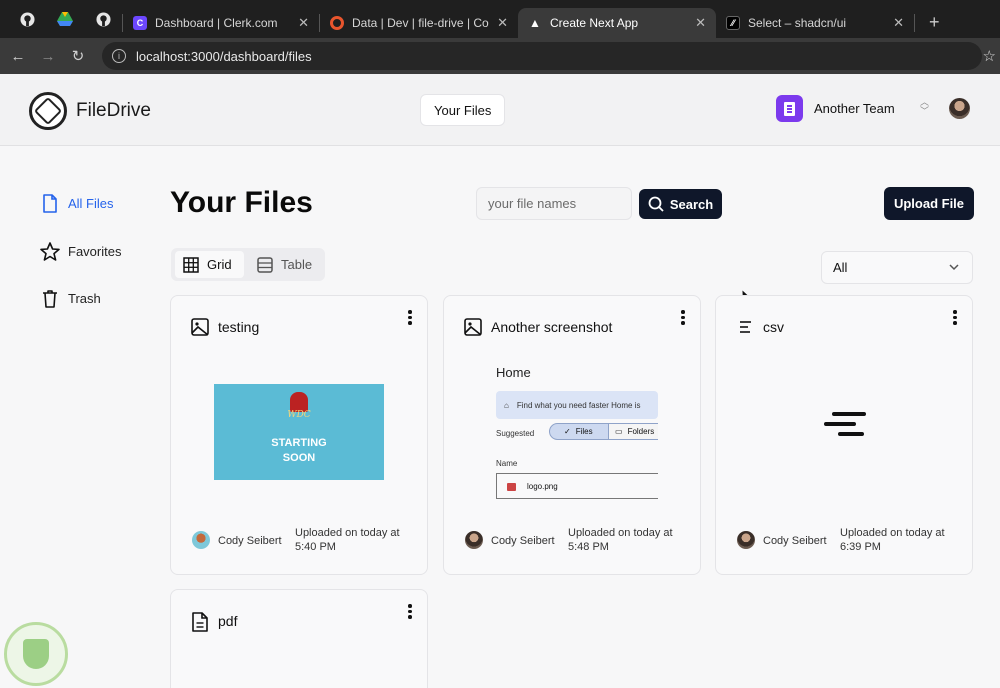 The image size is (1000, 688). I want to click on browser-tab: ⁄⁄ Select – shadcn/ui ✕, so click(815, 23).